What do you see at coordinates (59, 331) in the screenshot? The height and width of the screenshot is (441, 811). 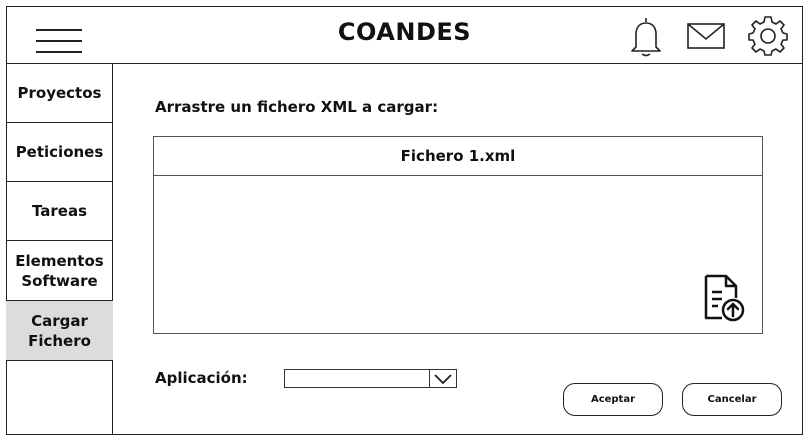 I see `sidebar-item-cargar-fichero: Cargar Fichero` at bounding box center [59, 331].